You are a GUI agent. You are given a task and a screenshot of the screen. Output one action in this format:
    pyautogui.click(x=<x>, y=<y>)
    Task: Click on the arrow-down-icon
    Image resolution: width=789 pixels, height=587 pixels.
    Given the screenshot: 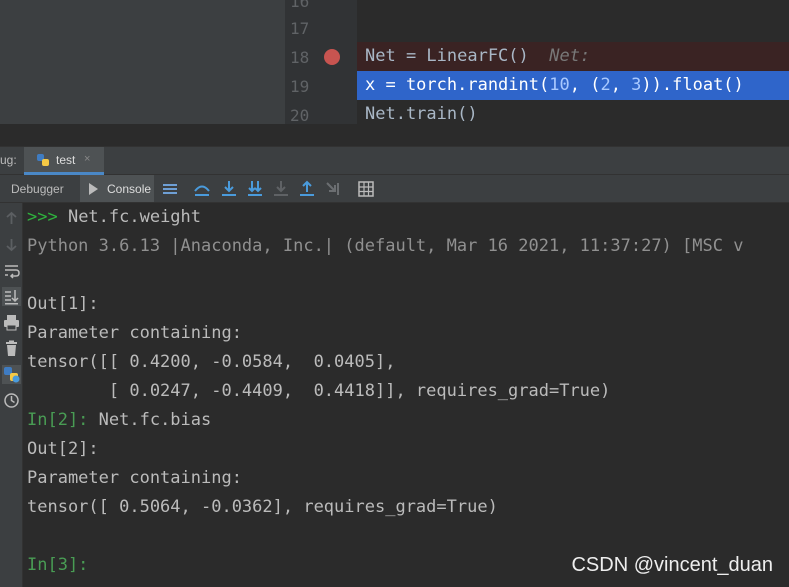 What is the action you would take?
    pyautogui.click(x=11, y=244)
    